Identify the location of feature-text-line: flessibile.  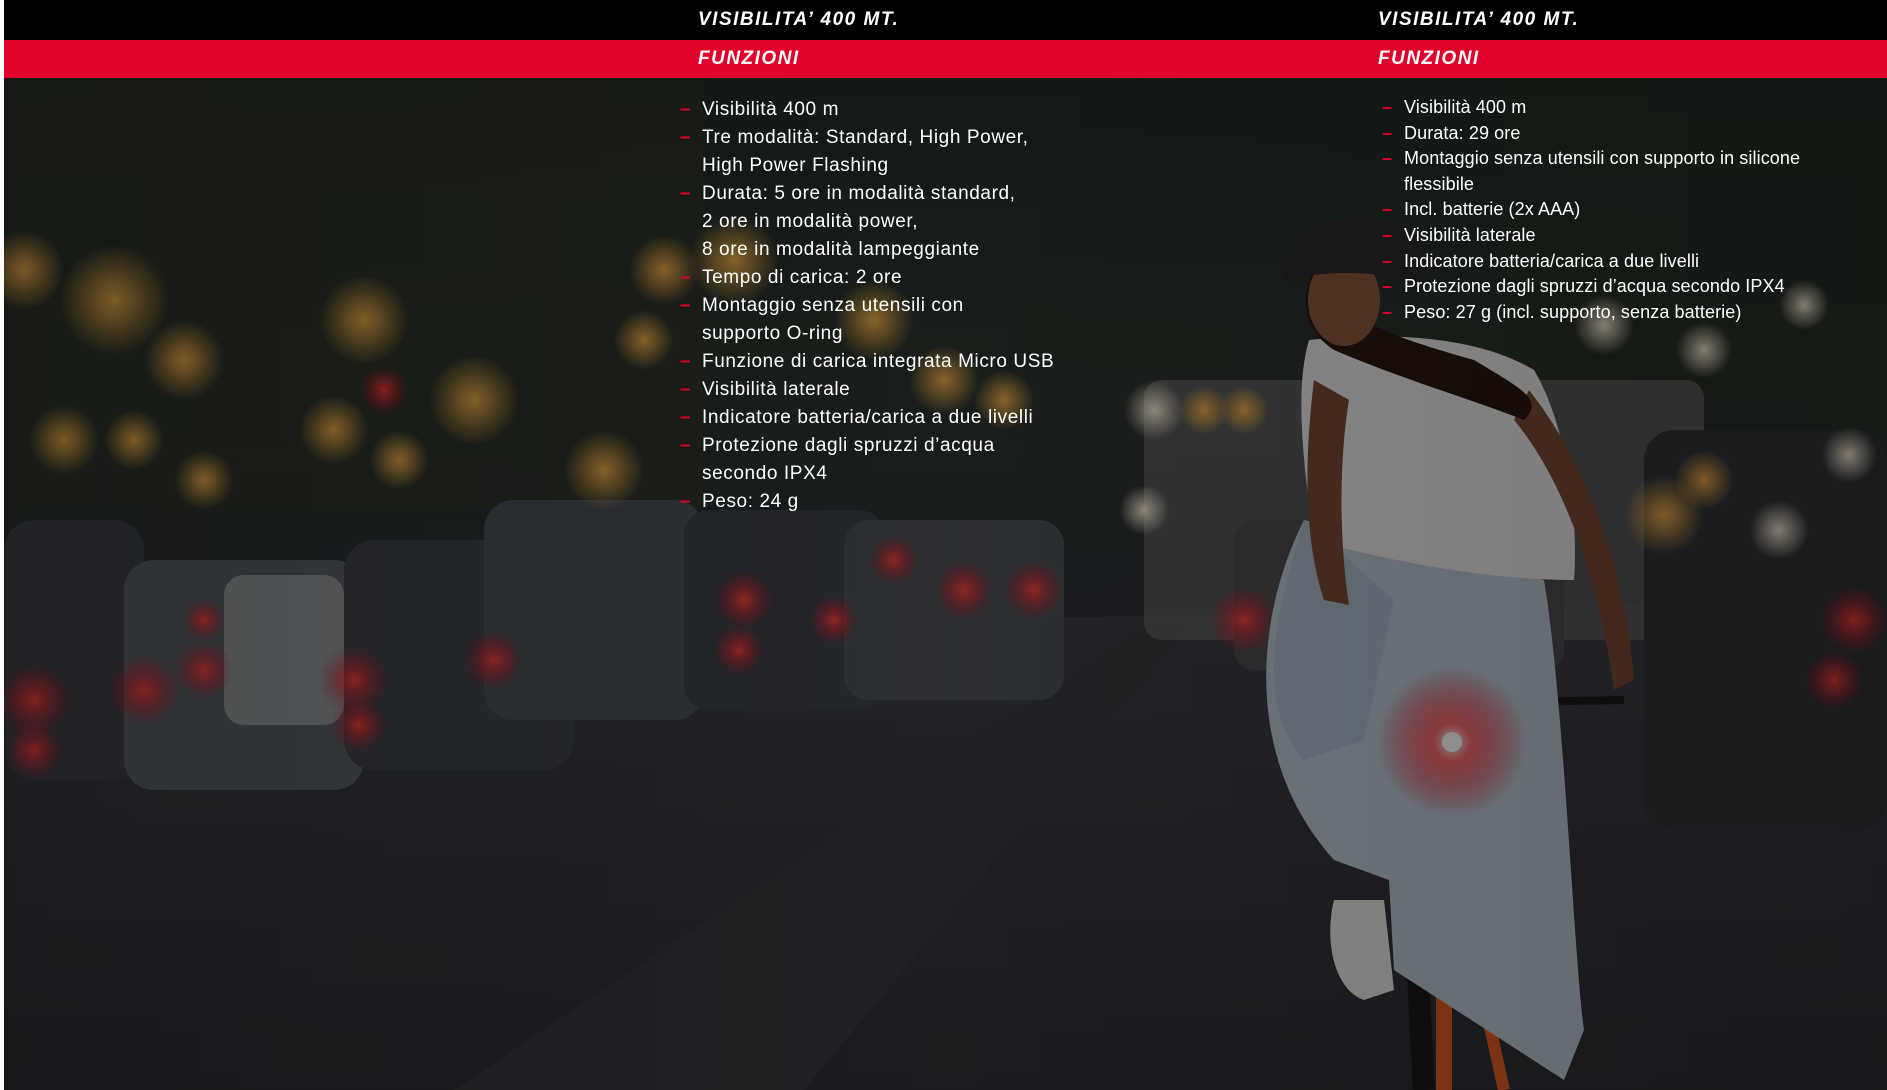
(1439, 183).